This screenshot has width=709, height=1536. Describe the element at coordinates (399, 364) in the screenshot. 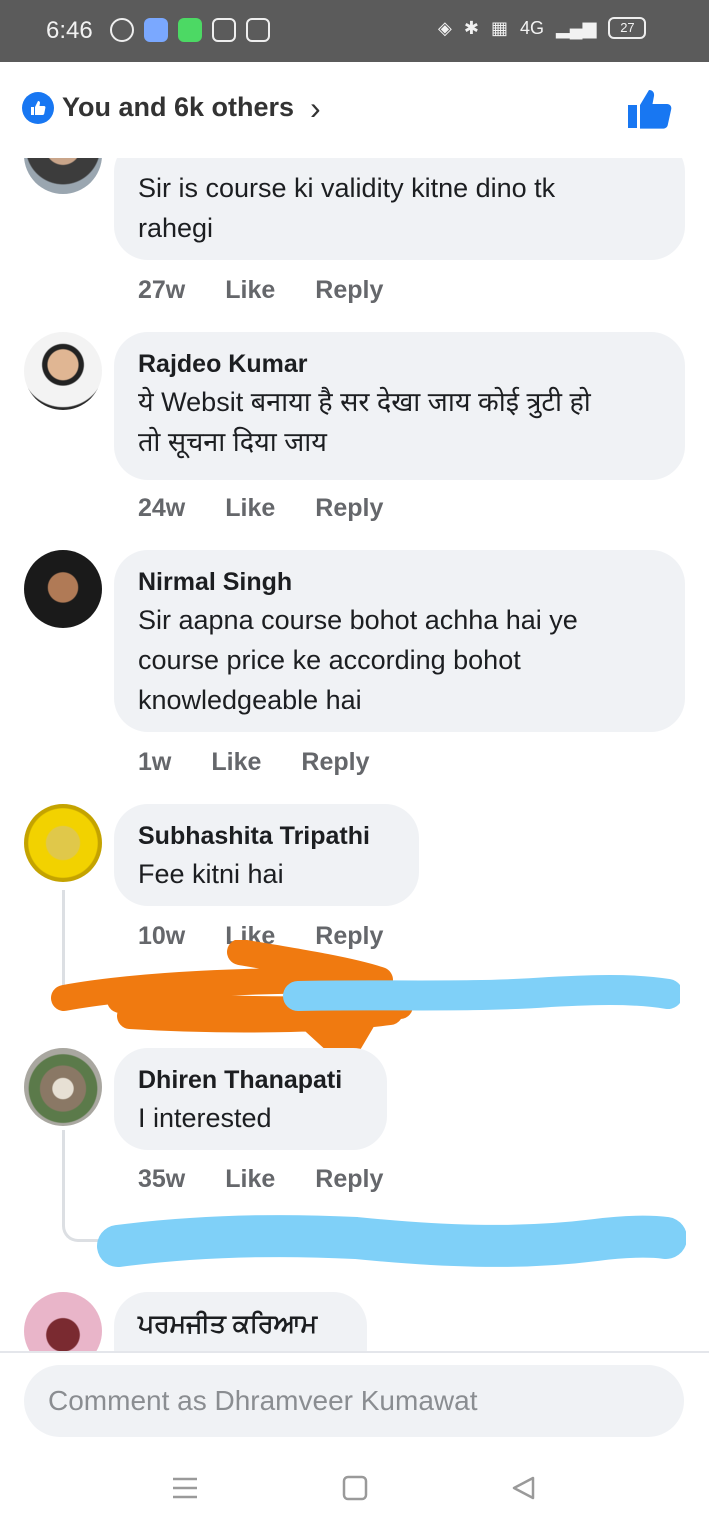

I see `commenter-name: Rajdeo Kumar` at that location.